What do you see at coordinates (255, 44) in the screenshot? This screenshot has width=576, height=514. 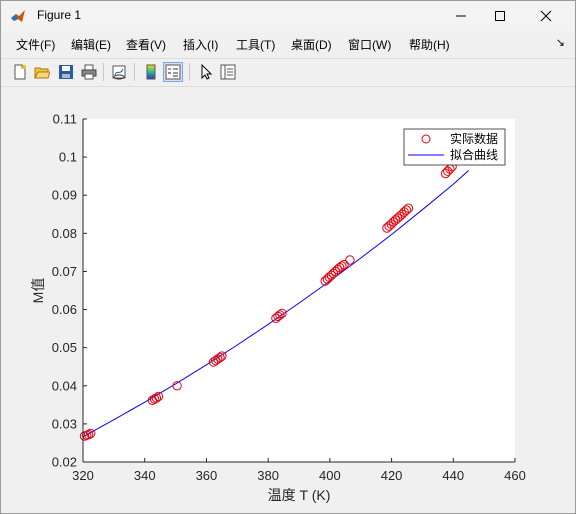 I see `menu-tools: 工具(T)` at bounding box center [255, 44].